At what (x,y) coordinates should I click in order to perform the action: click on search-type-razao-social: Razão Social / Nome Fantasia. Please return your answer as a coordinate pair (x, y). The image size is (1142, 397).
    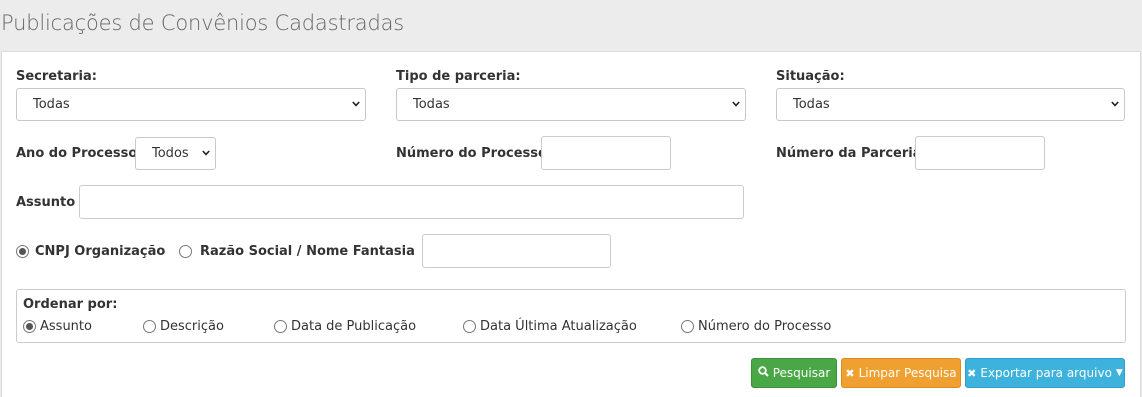
    Looking at the image, I should click on (297, 251).